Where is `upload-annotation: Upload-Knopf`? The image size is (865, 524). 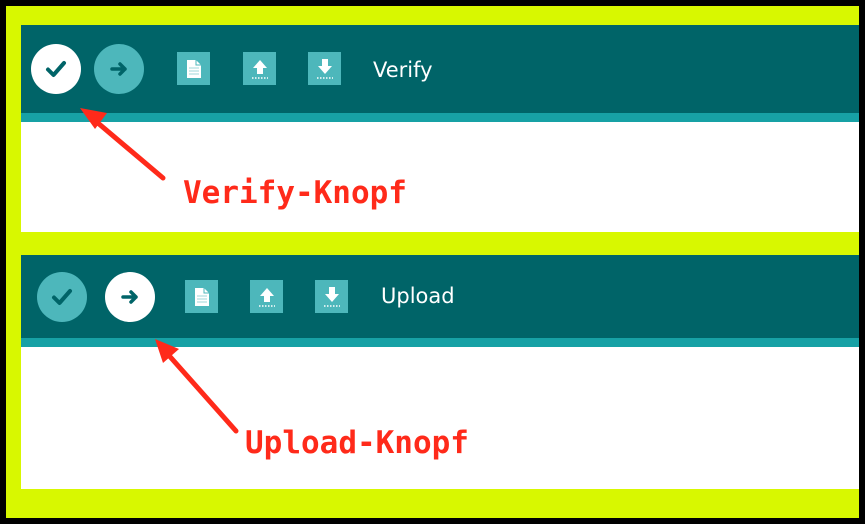
upload-annotation: Upload-Knopf is located at coordinates (357, 443).